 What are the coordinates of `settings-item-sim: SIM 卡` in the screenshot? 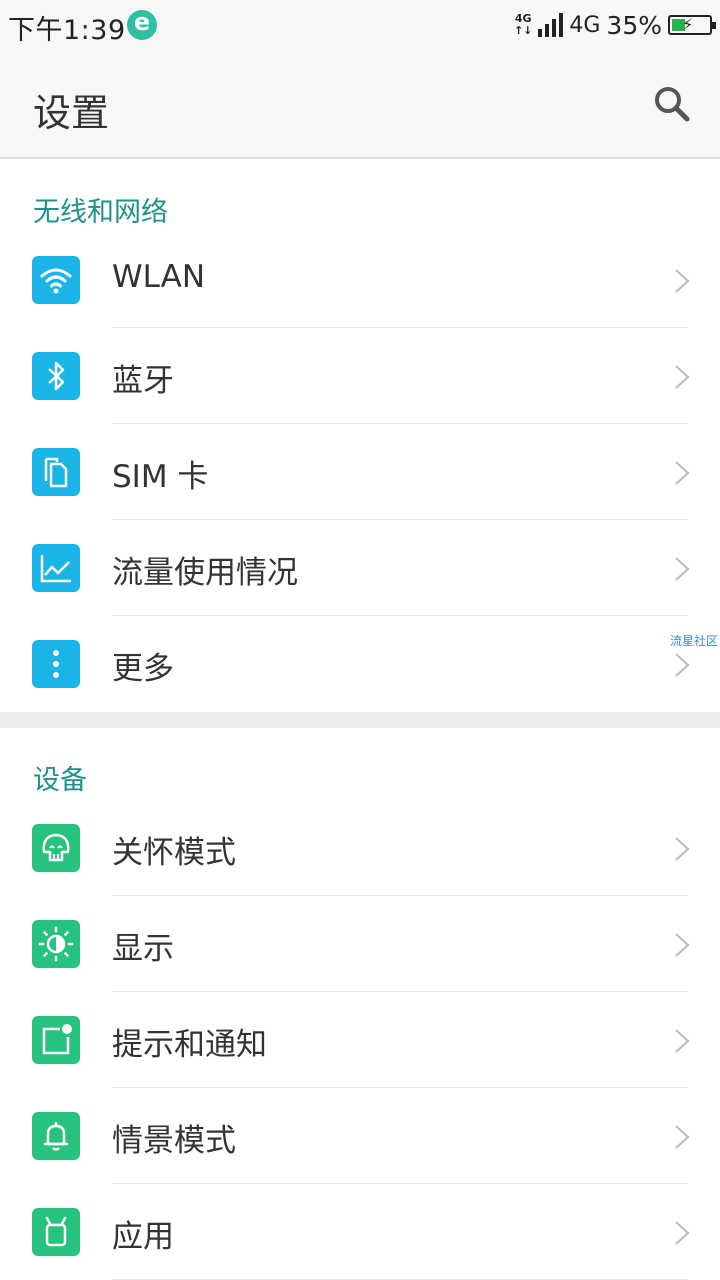 It's located at (360, 472).